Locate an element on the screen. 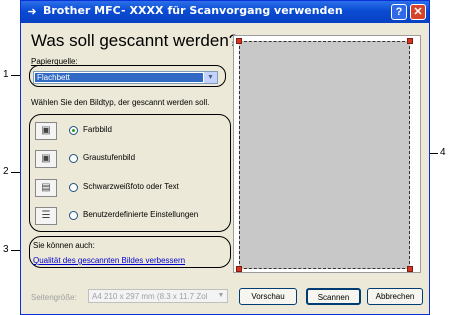 The width and height of the screenshot is (450, 315). grayscale-picture-icon: ▣ is located at coordinates (46, 159).